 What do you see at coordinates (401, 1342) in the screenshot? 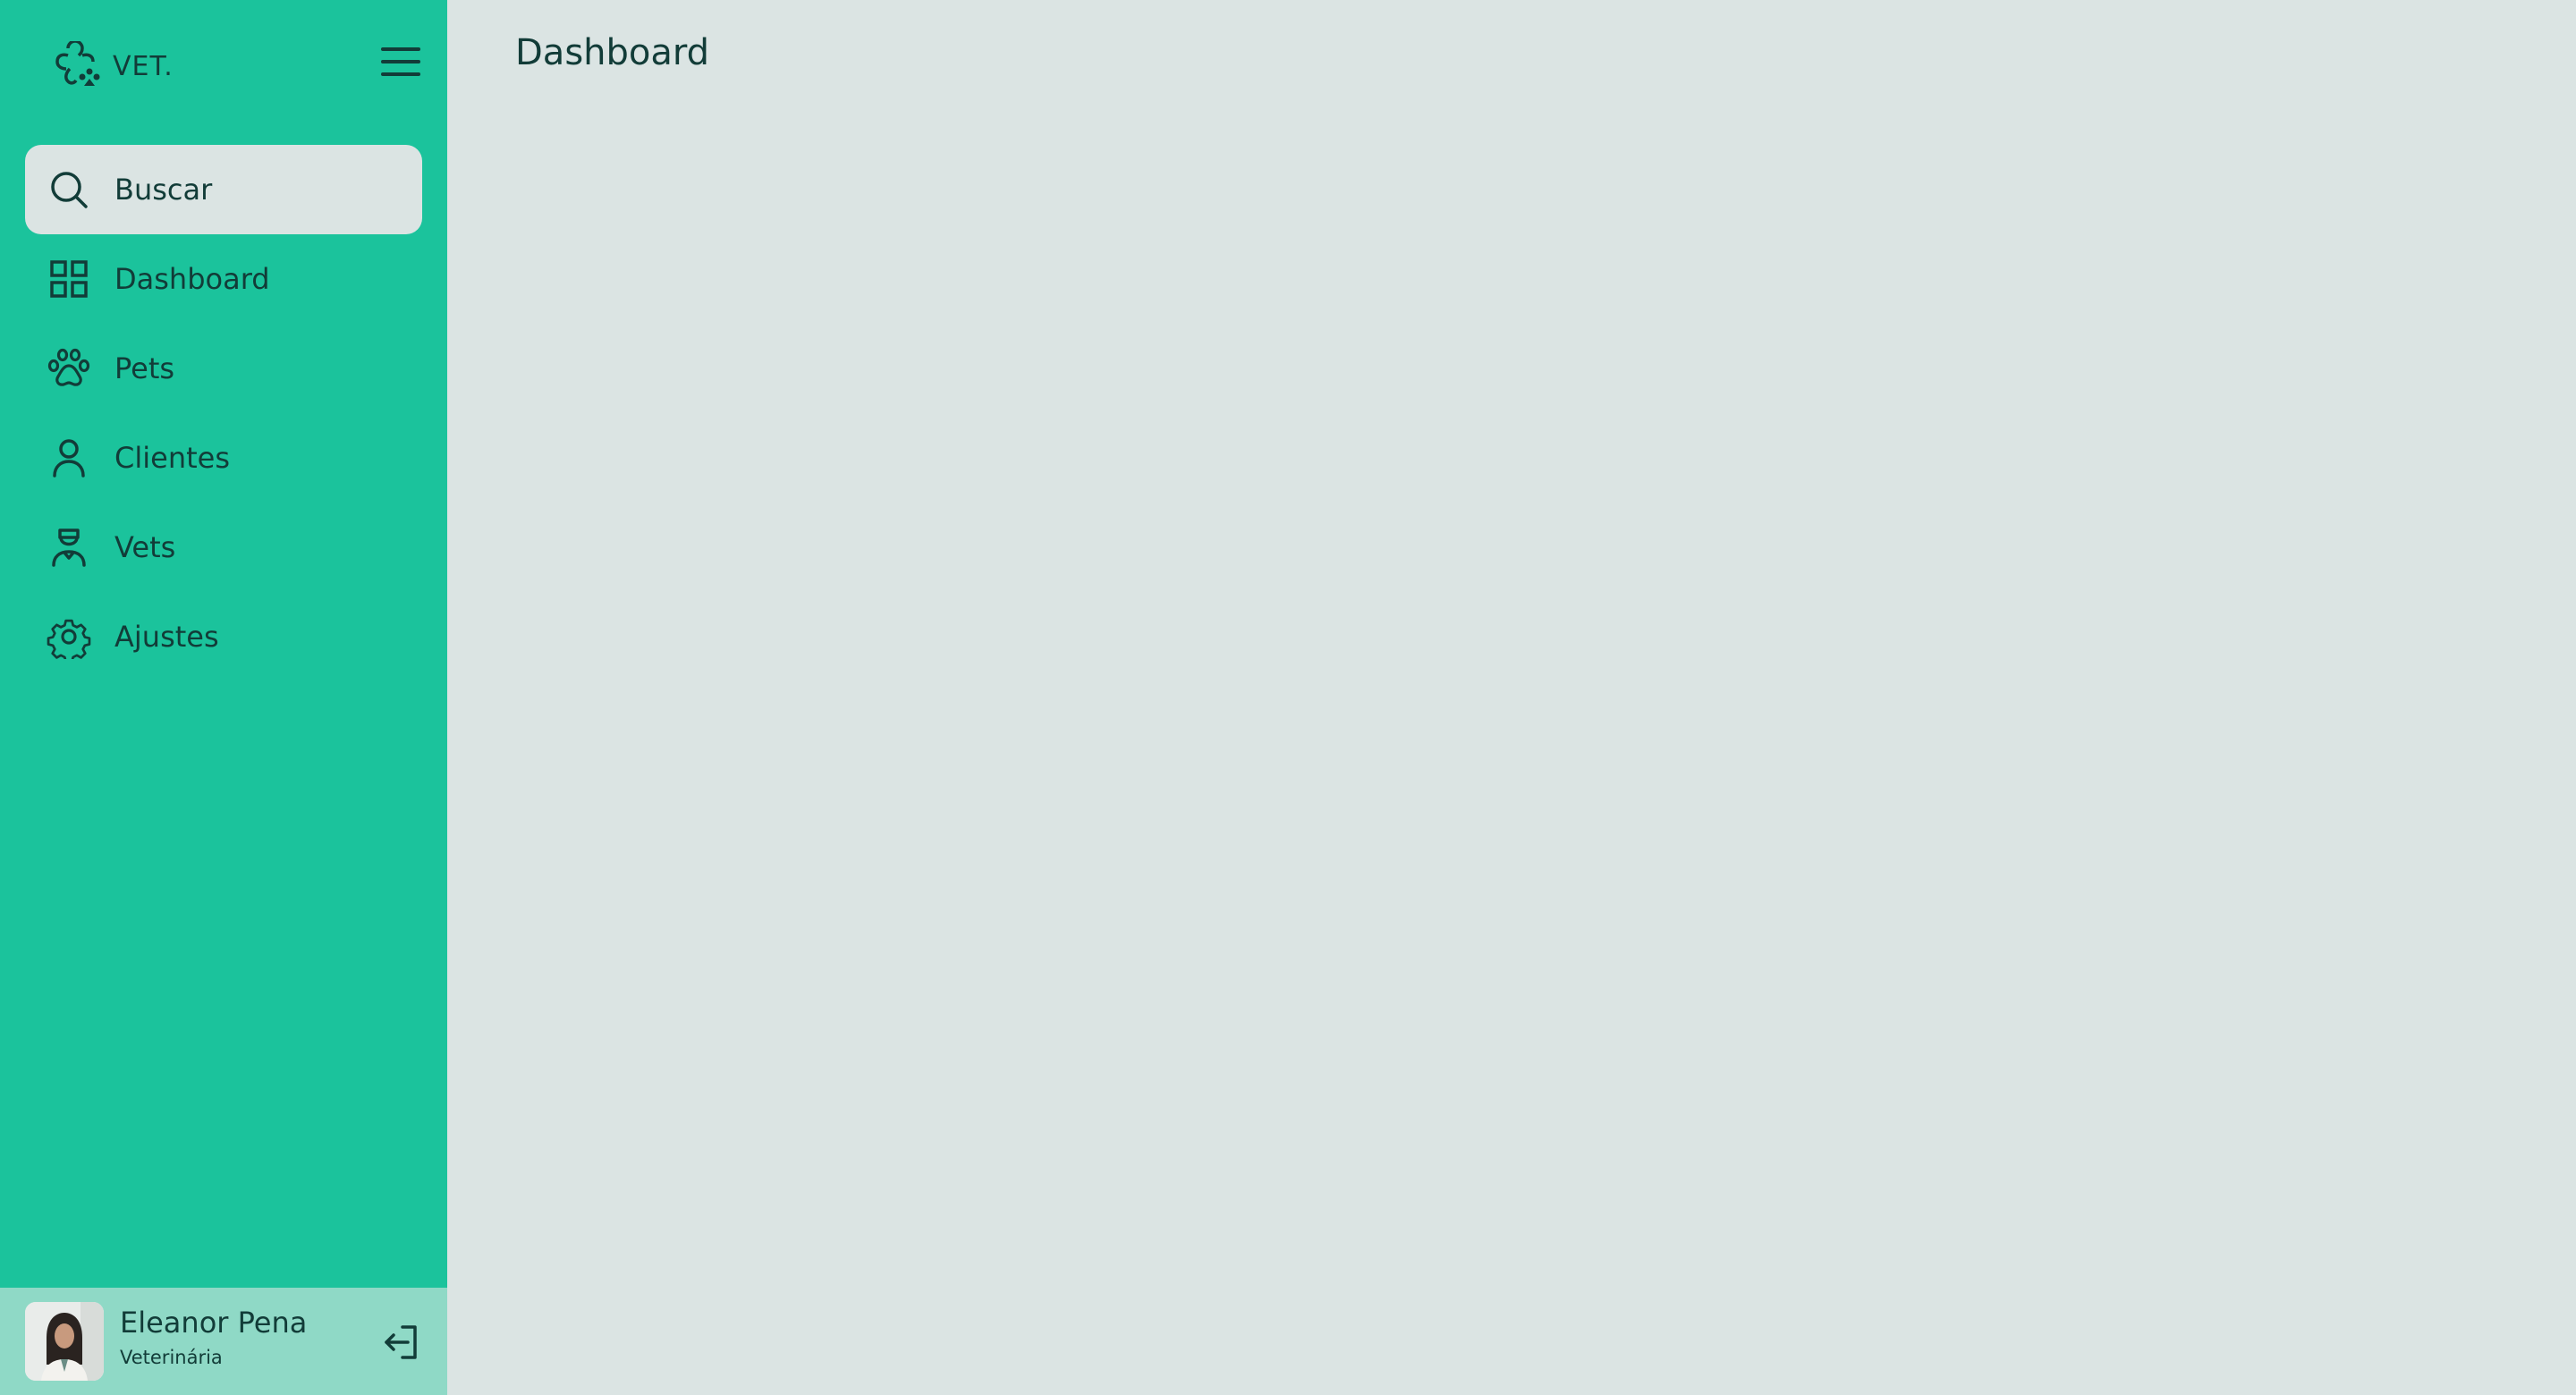
I see `logout-icon` at bounding box center [401, 1342].